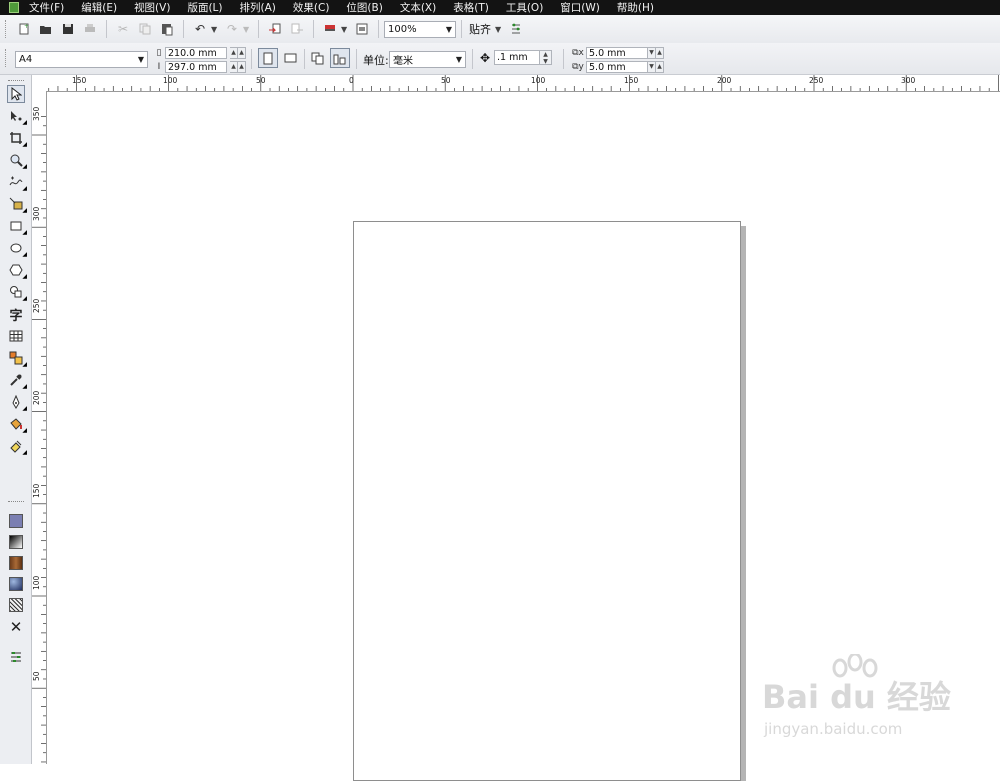  I want to click on duplicate-distance-x-field: ⧉x 5.0 mm ▼ ▲, so click(617, 52).